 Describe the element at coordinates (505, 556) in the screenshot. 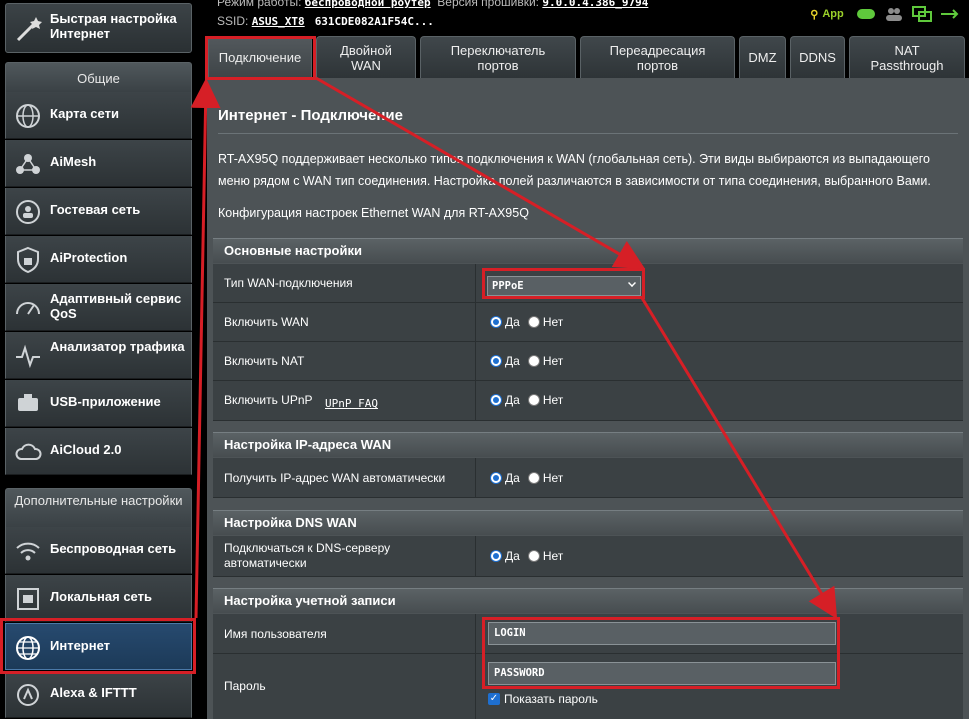

I see `dns-auto-yes: Да` at that location.